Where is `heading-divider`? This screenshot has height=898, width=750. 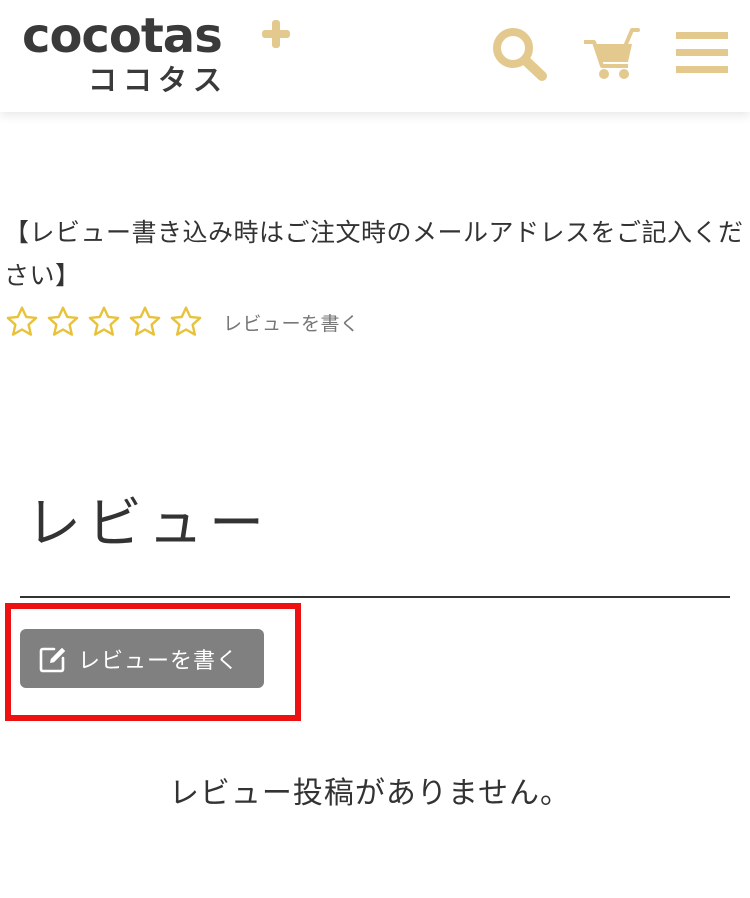 heading-divider is located at coordinates (375, 597).